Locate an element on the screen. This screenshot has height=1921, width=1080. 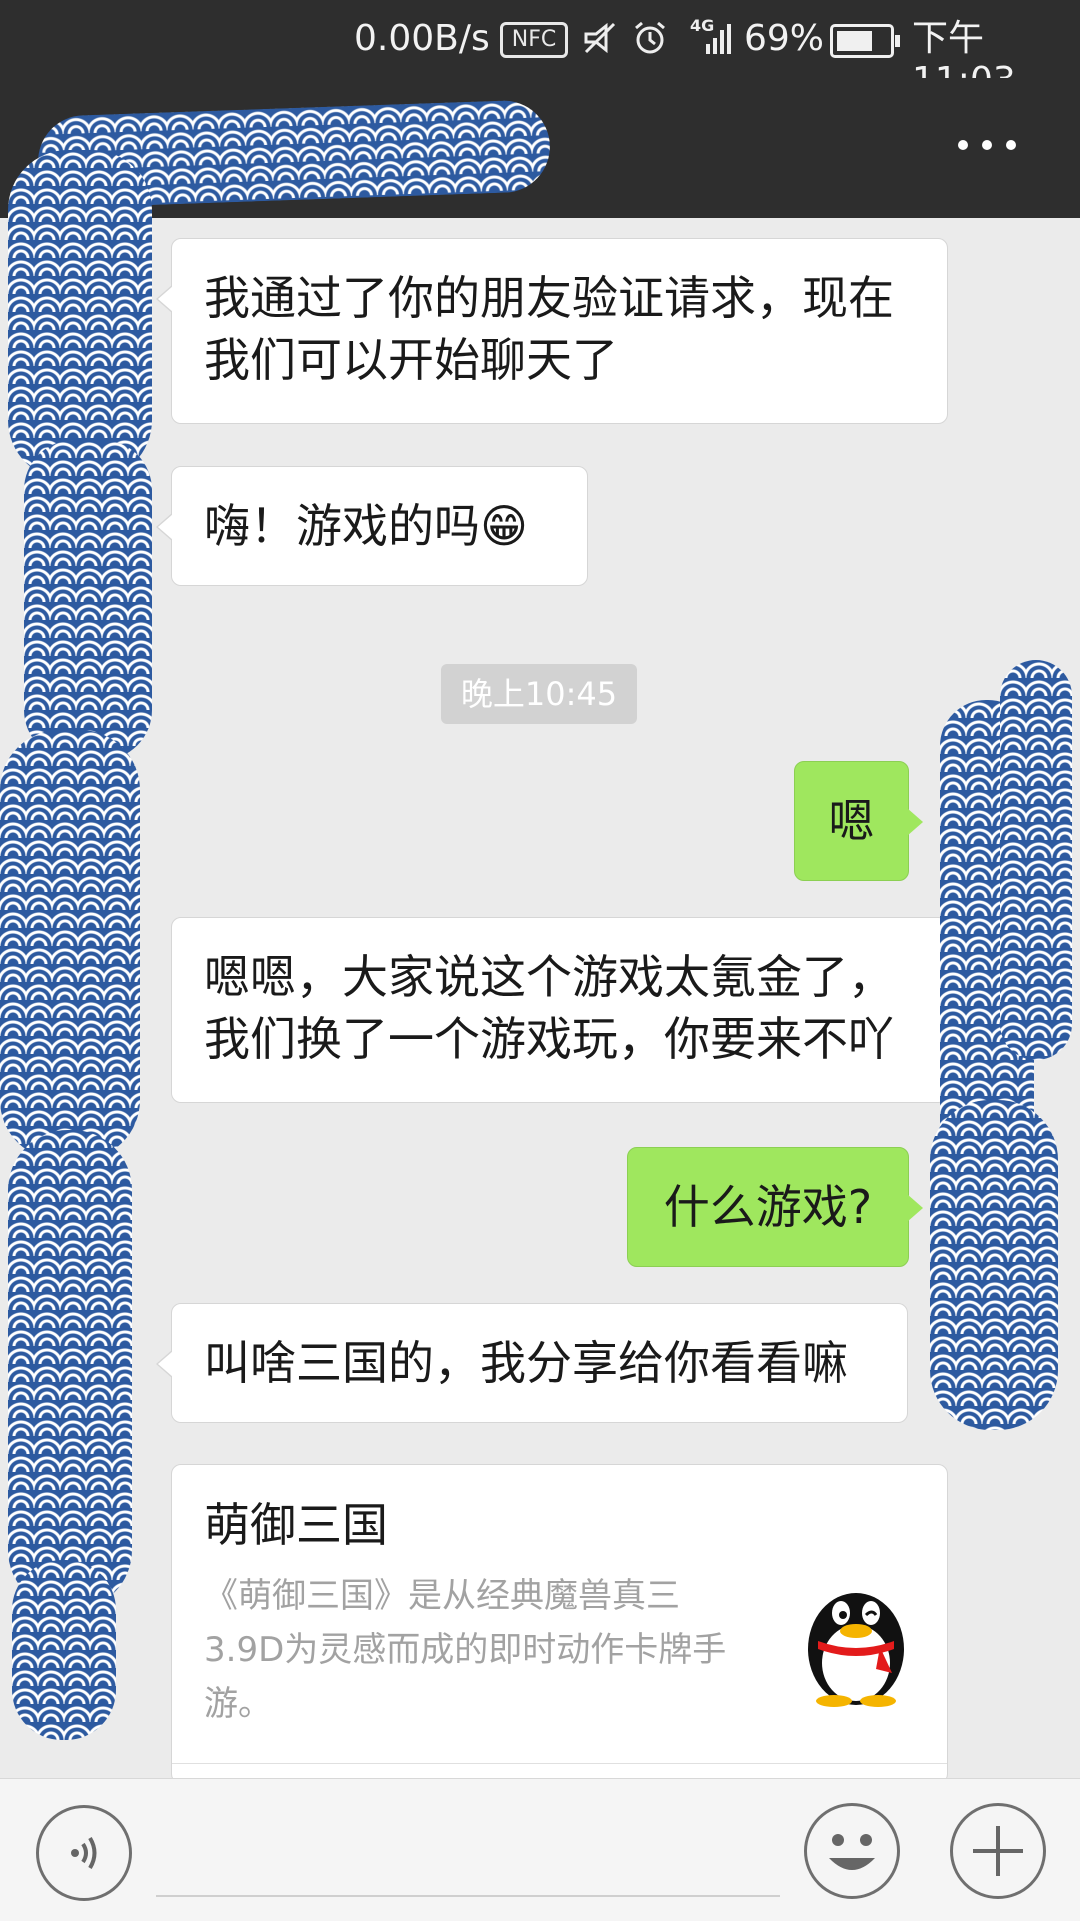
message-text: 叫啥三国的，我分享给你看看嘛 is located at coordinates (526, 1363).